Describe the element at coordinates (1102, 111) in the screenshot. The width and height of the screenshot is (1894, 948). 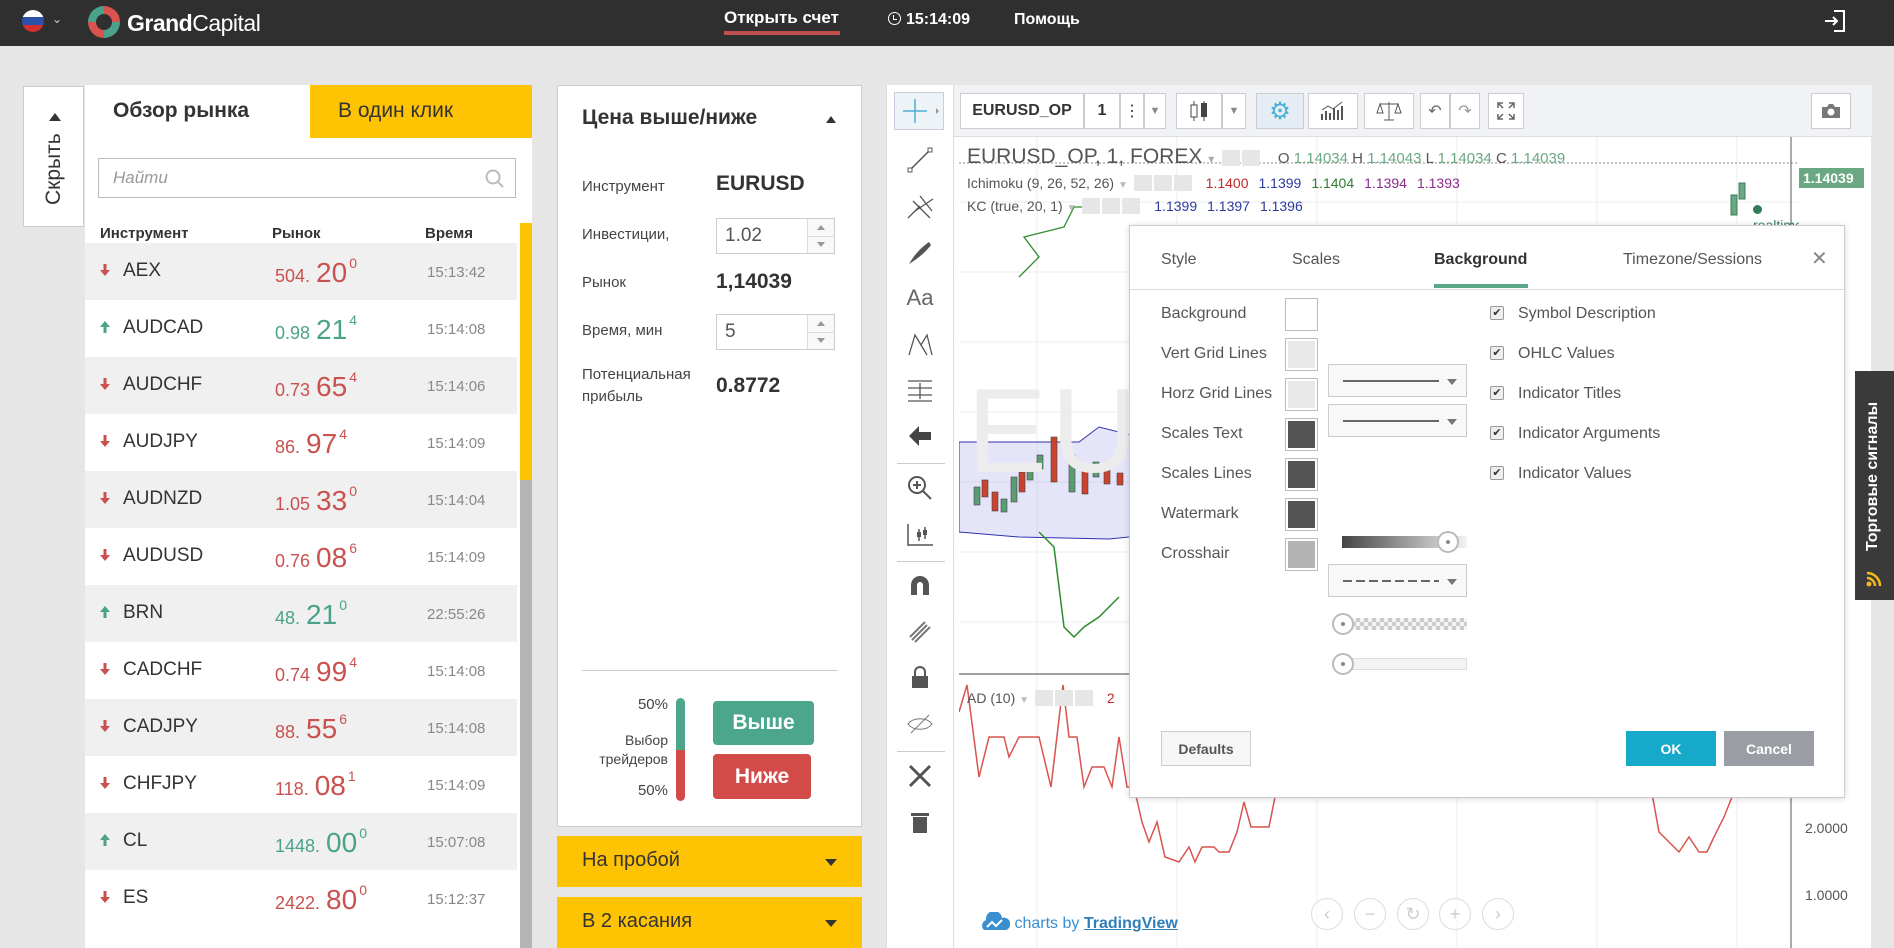
I see `interval-button: 1` at that location.